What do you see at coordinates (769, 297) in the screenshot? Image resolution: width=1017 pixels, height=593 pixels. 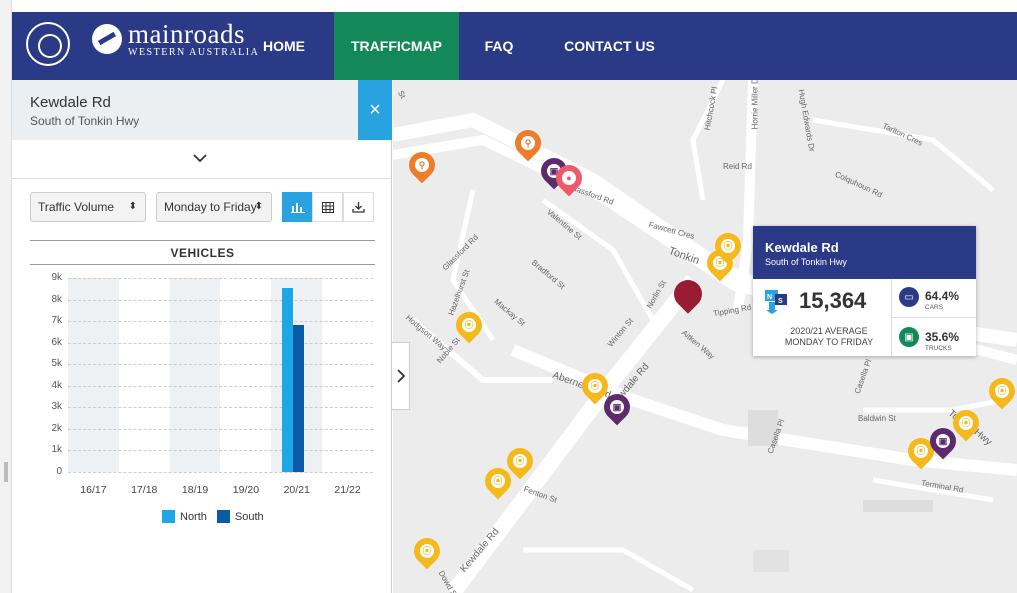 I see `svg-text: N` at bounding box center [769, 297].